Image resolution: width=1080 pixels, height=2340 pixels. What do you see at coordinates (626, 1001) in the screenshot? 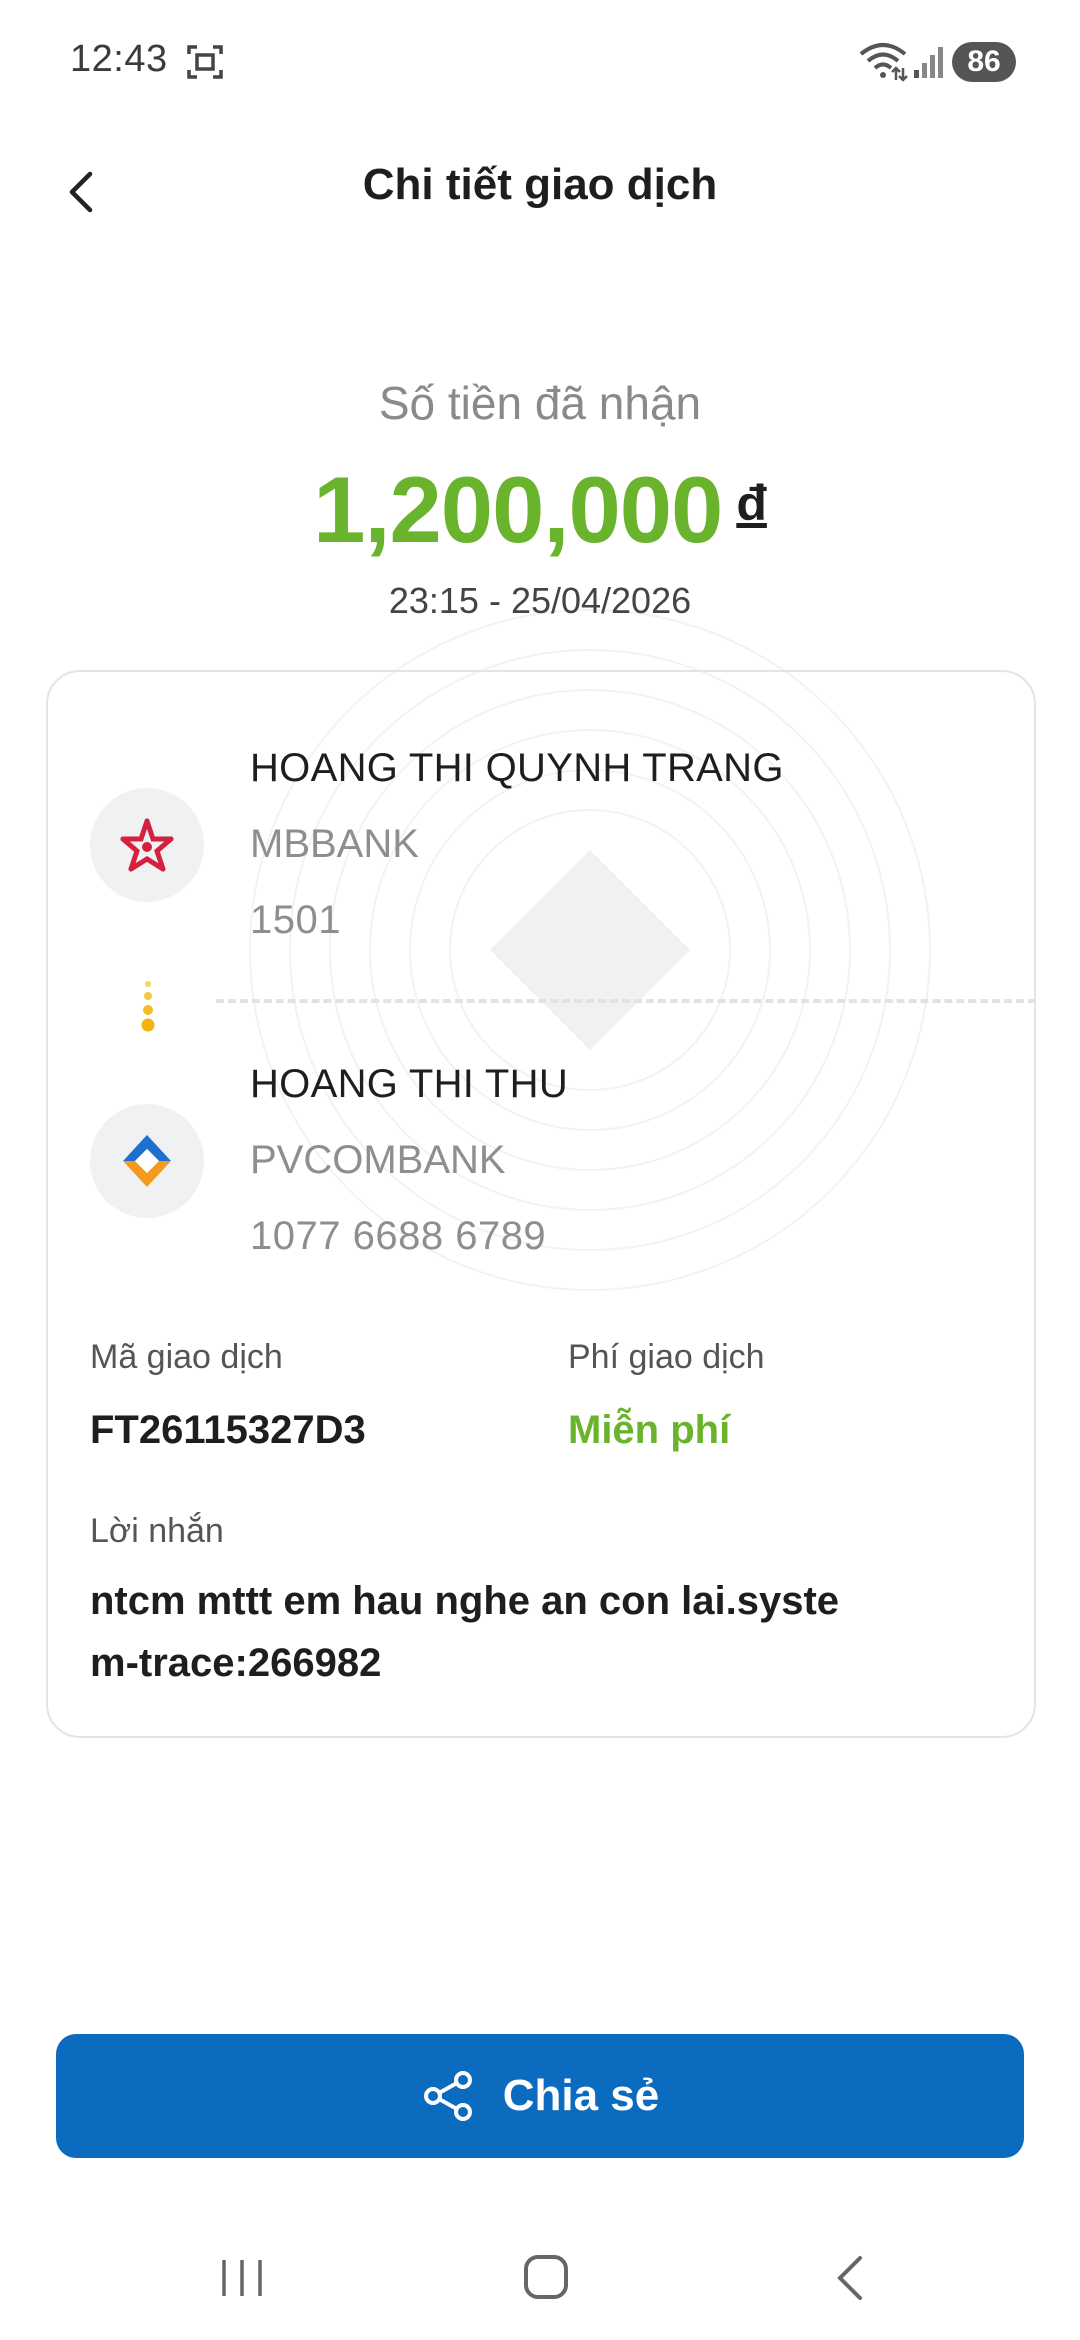
I see `party-divider` at bounding box center [626, 1001].